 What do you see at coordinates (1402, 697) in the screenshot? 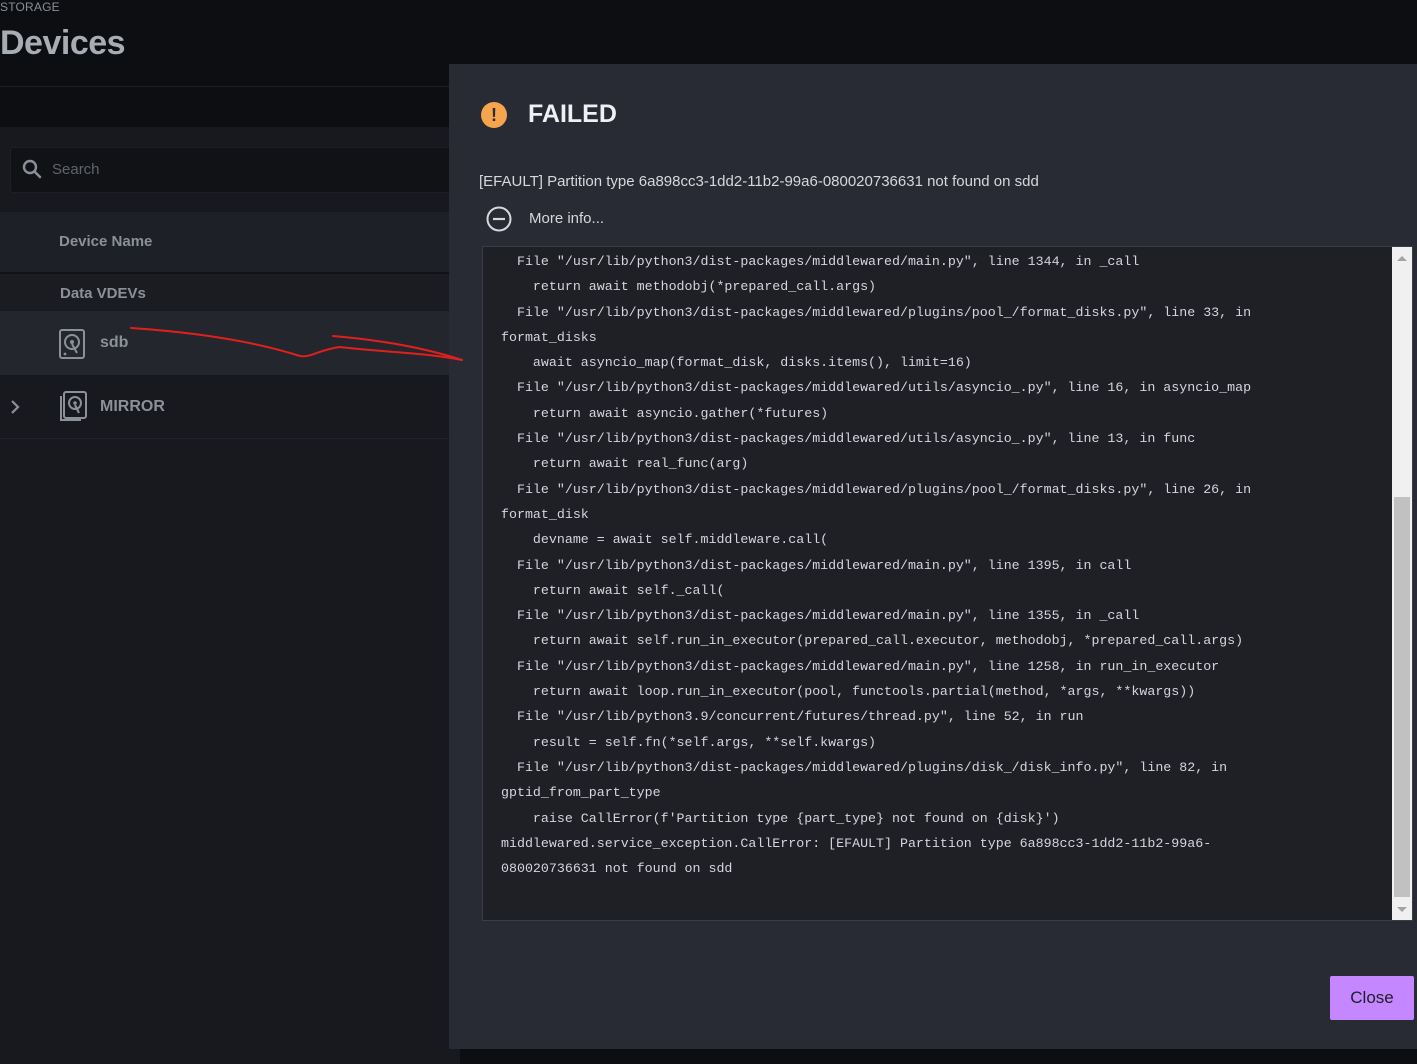
I see `scroll-thumb` at bounding box center [1402, 697].